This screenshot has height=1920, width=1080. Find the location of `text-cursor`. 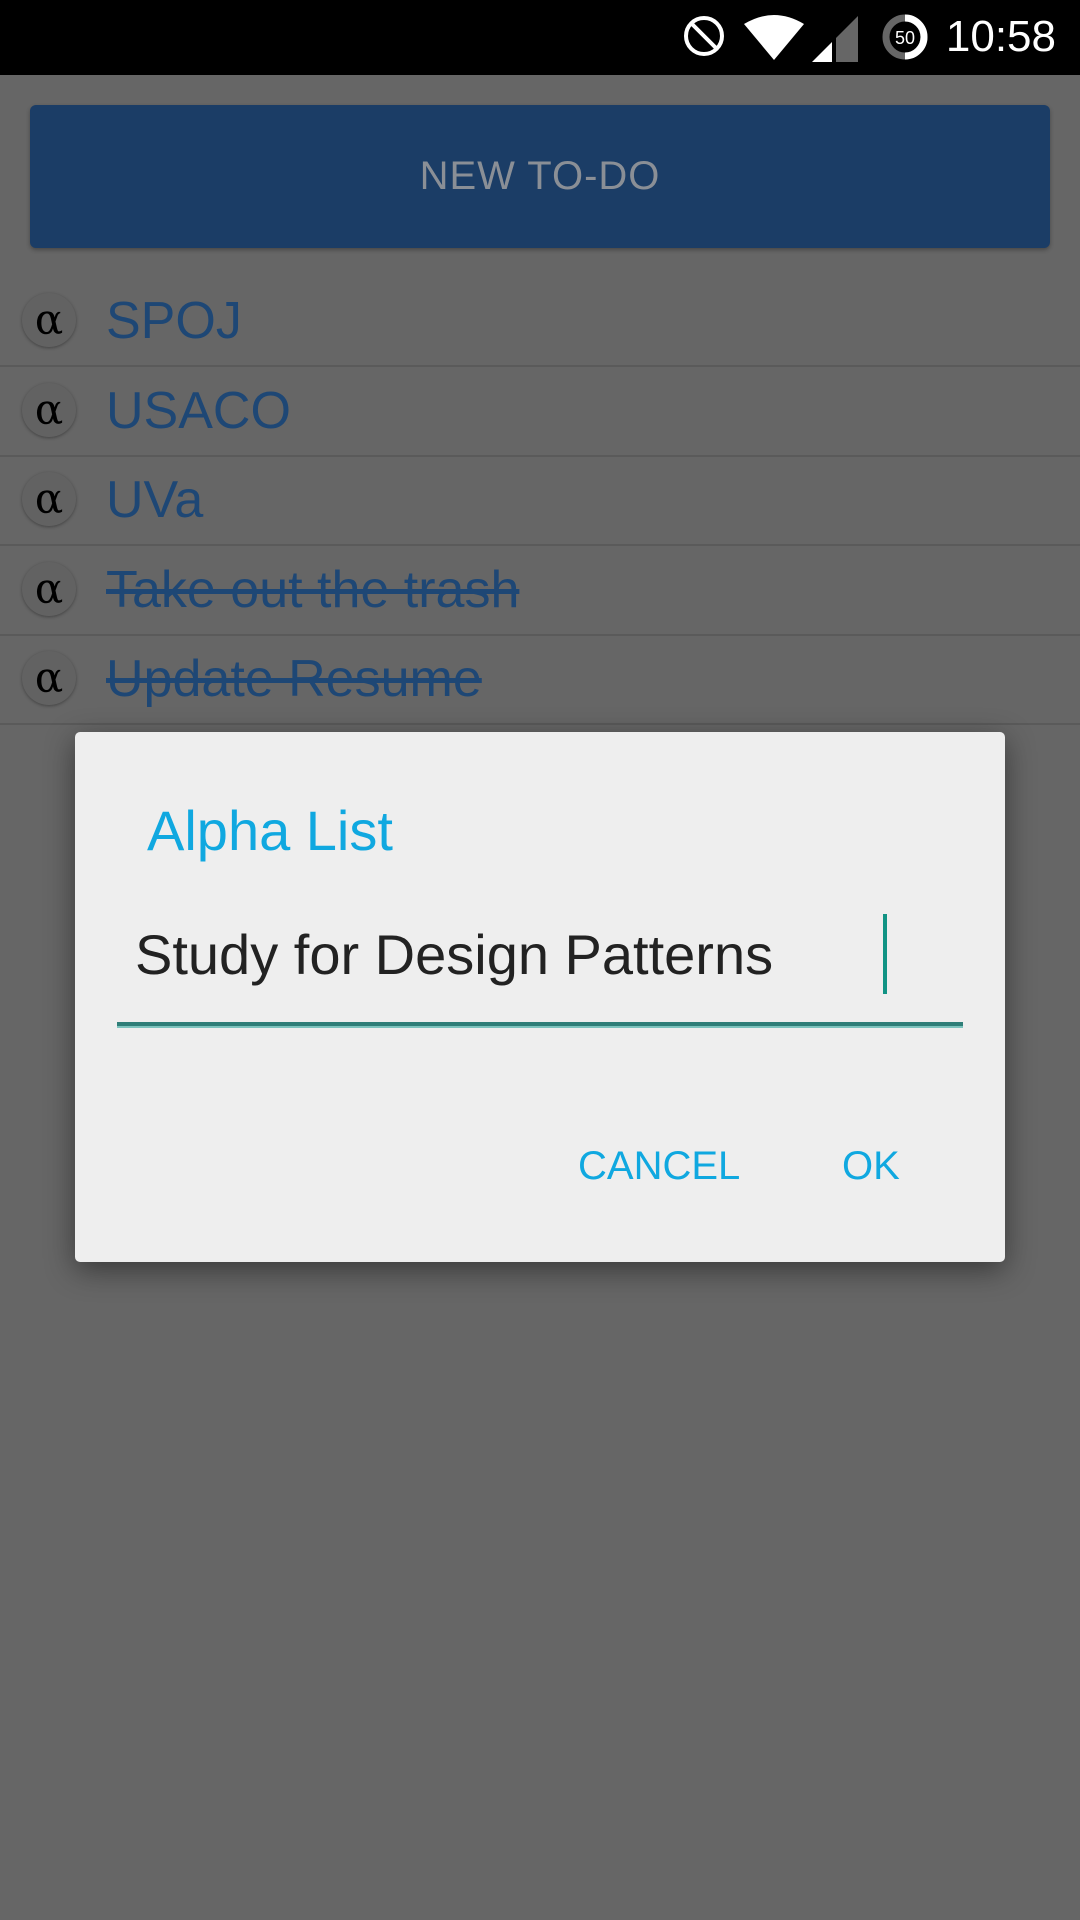

text-cursor is located at coordinates (885, 954).